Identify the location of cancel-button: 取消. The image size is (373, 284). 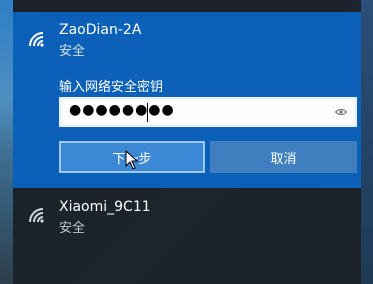
(283, 157).